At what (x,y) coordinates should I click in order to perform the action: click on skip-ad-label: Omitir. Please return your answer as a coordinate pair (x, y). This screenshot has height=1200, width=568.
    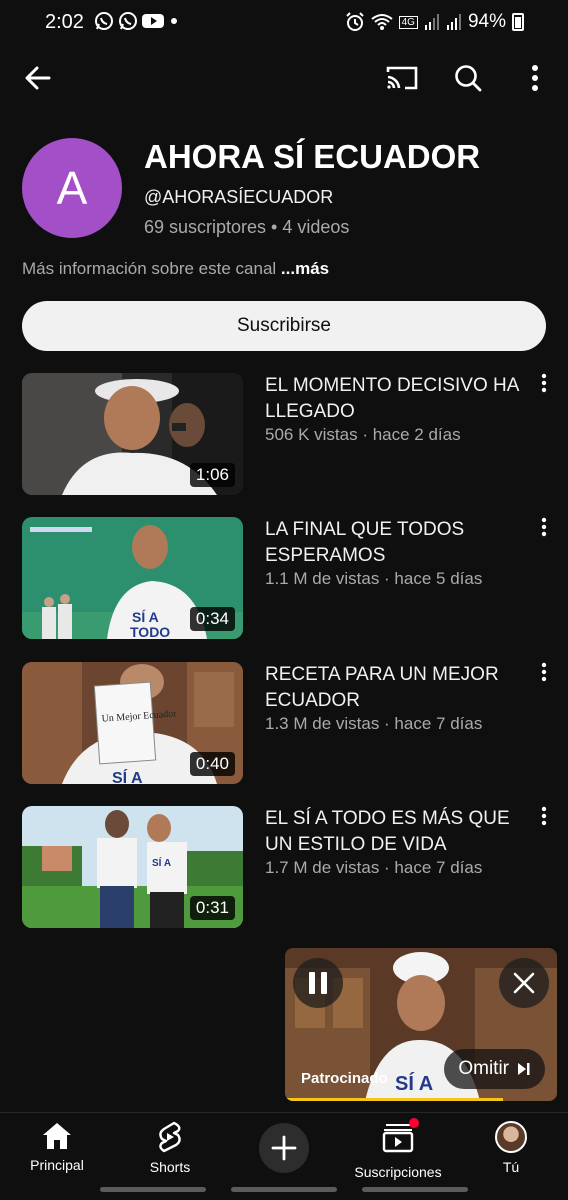
    Looking at the image, I should click on (483, 1068).